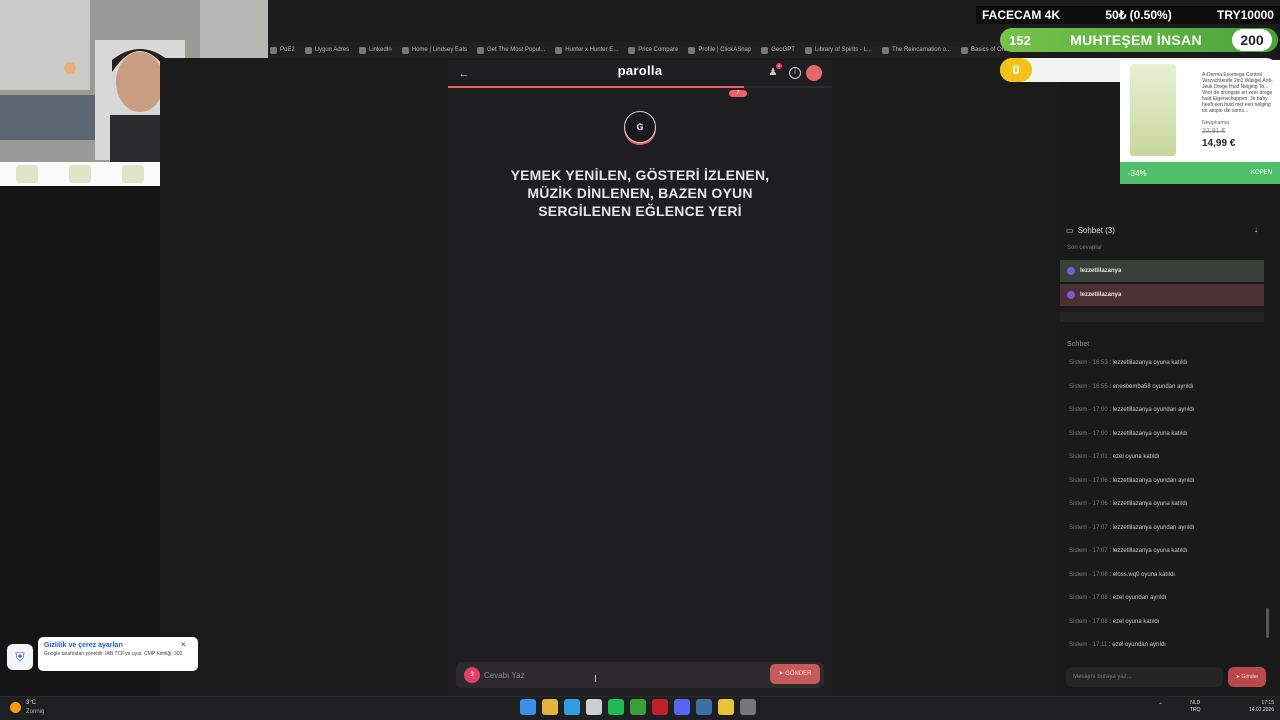 The width and height of the screenshot is (1280, 720). What do you see at coordinates (1247, 677) in the screenshot?
I see `chat-send-button: ➤ Gönder` at bounding box center [1247, 677].